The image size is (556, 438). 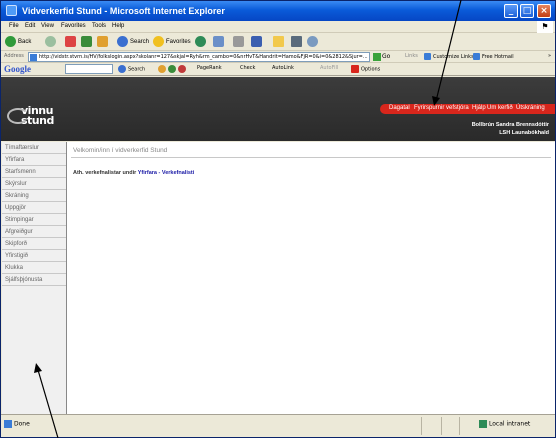 What do you see at coordinates (427, 56) in the screenshot?
I see `ie-page-icon` at bounding box center [427, 56].